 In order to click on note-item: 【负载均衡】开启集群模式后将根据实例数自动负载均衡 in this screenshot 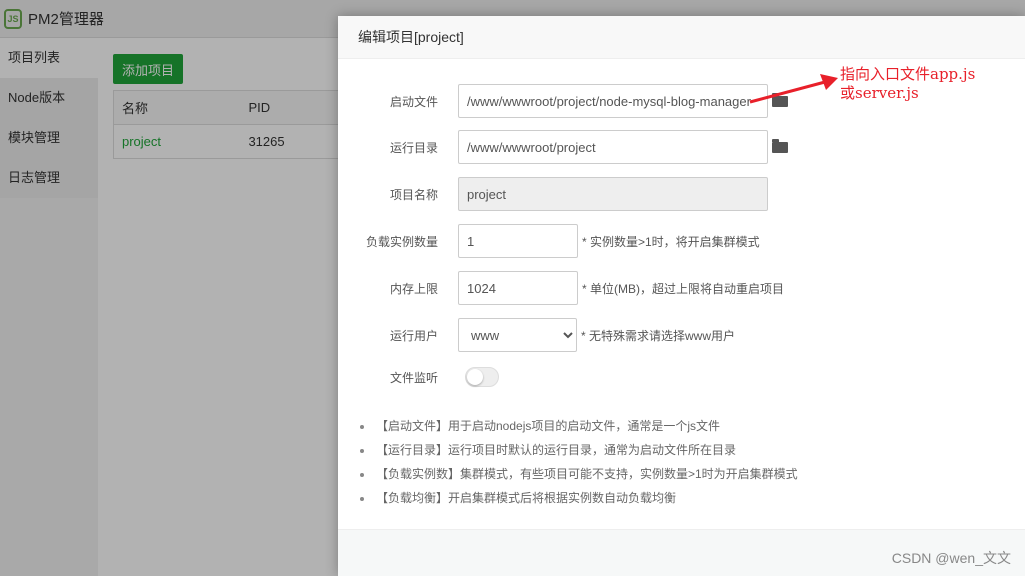, I will do `click(578, 498)`.